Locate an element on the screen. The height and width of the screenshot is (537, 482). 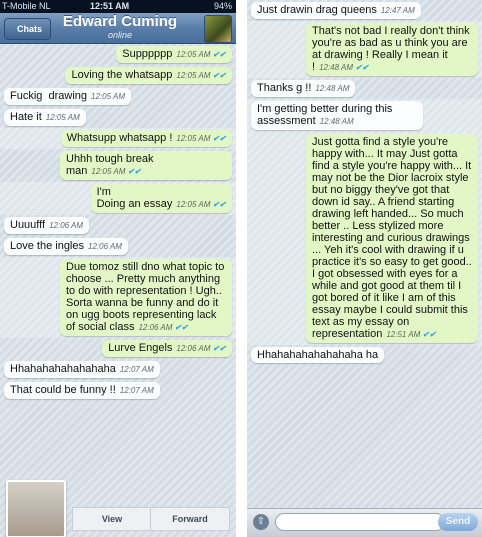
incoming-message-bubble: Fuckig drawing 12:05 AM is located at coordinates (67, 96).